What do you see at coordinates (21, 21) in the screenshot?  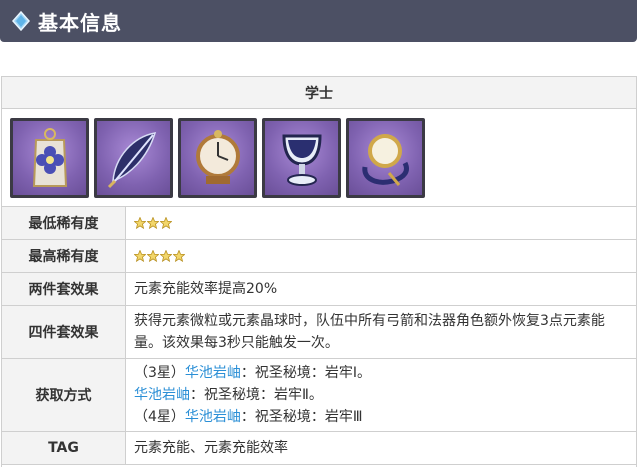 I see `diamond-icon` at bounding box center [21, 21].